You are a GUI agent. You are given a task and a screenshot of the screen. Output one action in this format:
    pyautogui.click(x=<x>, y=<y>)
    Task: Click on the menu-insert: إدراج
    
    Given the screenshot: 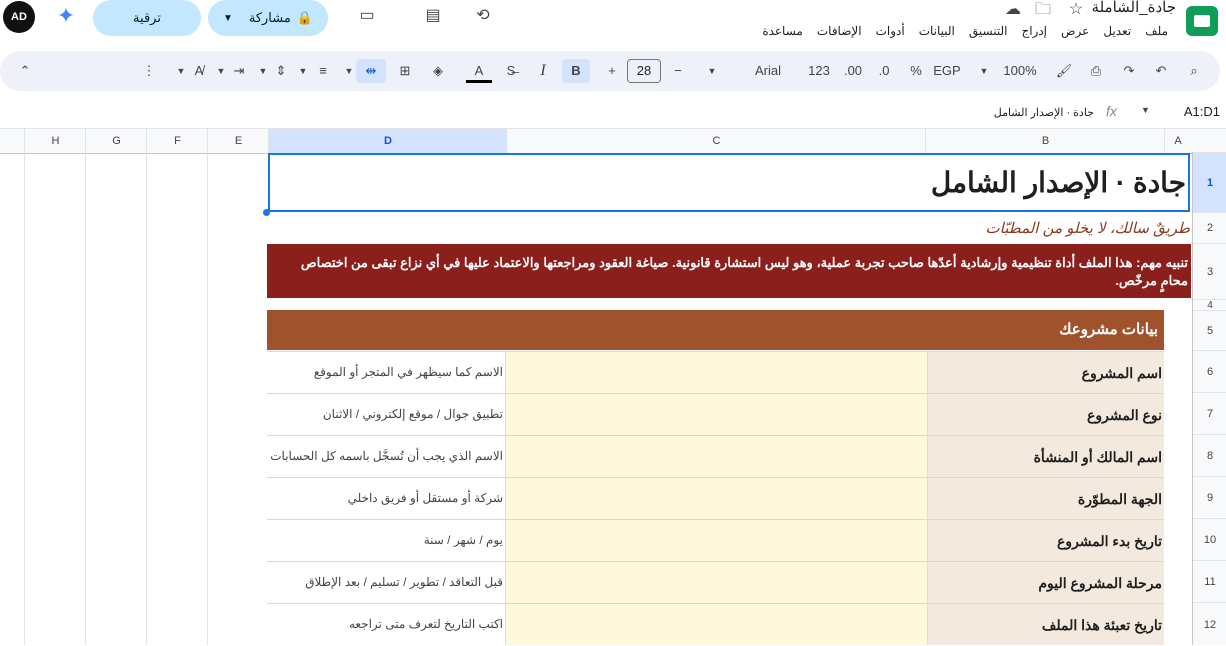 What is the action you would take?
    pyautogui.click(x=1034, y=31)
    